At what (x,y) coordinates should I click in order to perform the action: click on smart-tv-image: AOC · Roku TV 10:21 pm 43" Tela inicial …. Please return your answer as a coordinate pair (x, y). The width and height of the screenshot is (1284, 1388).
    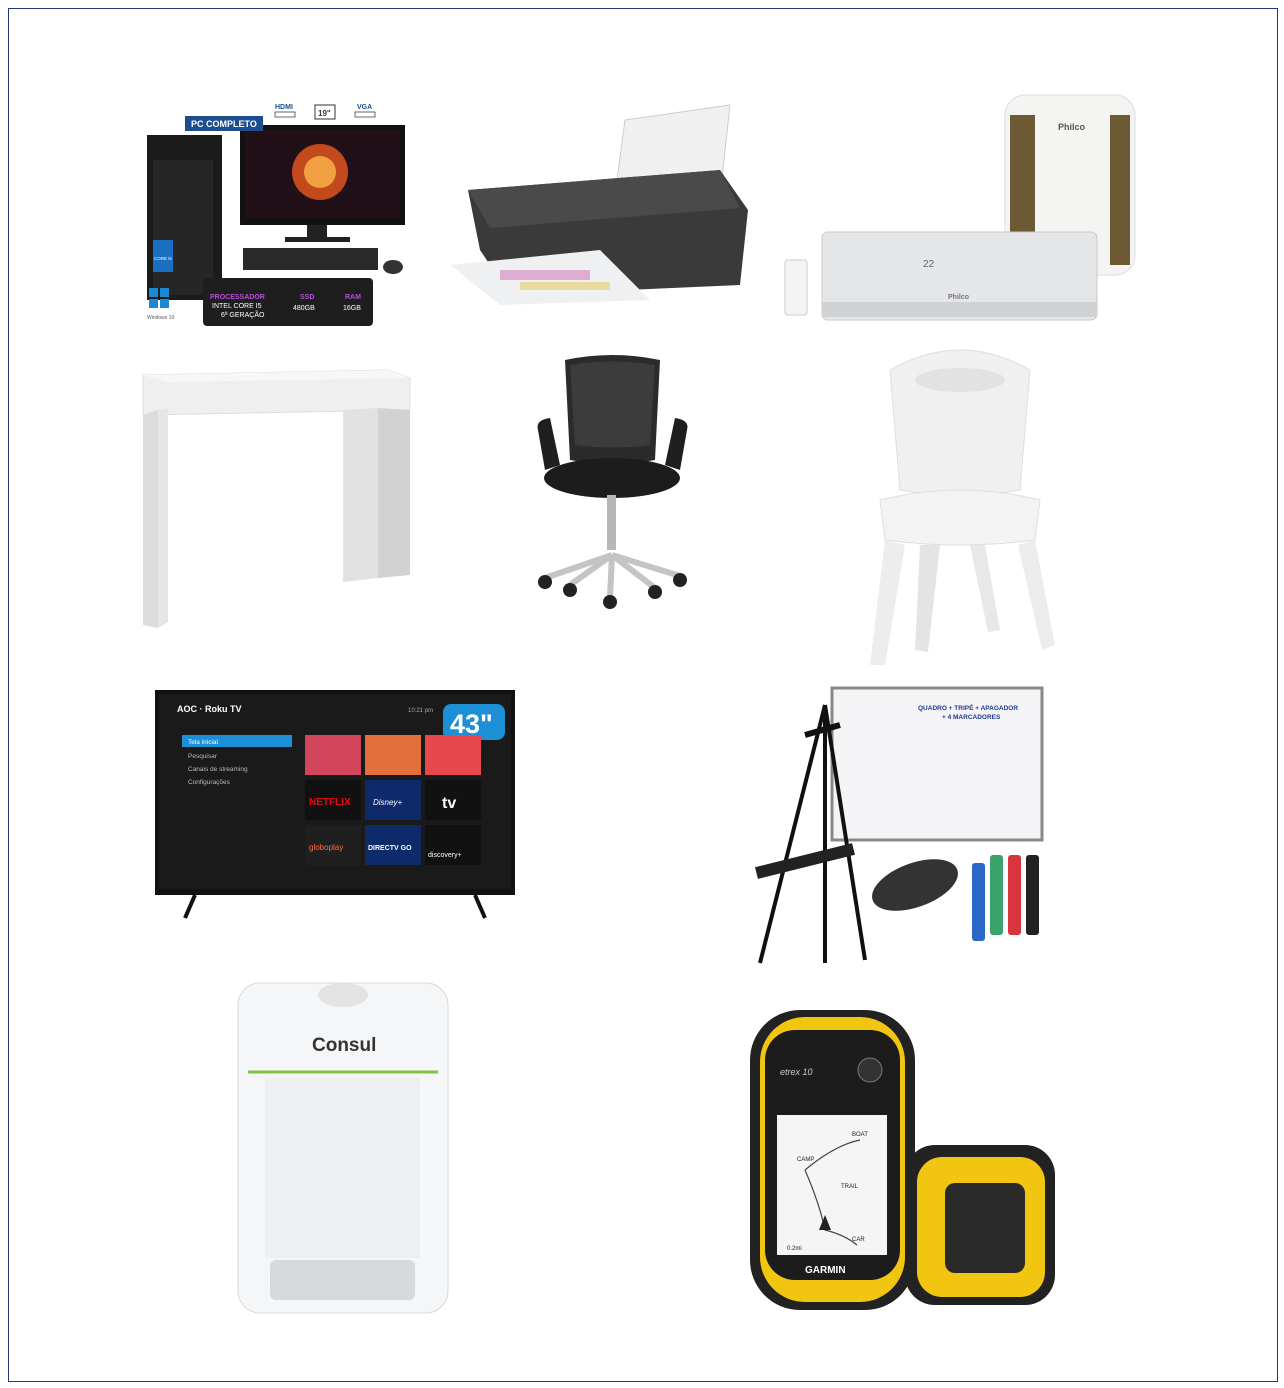
    Looking at the image, I should click on (335, 805).